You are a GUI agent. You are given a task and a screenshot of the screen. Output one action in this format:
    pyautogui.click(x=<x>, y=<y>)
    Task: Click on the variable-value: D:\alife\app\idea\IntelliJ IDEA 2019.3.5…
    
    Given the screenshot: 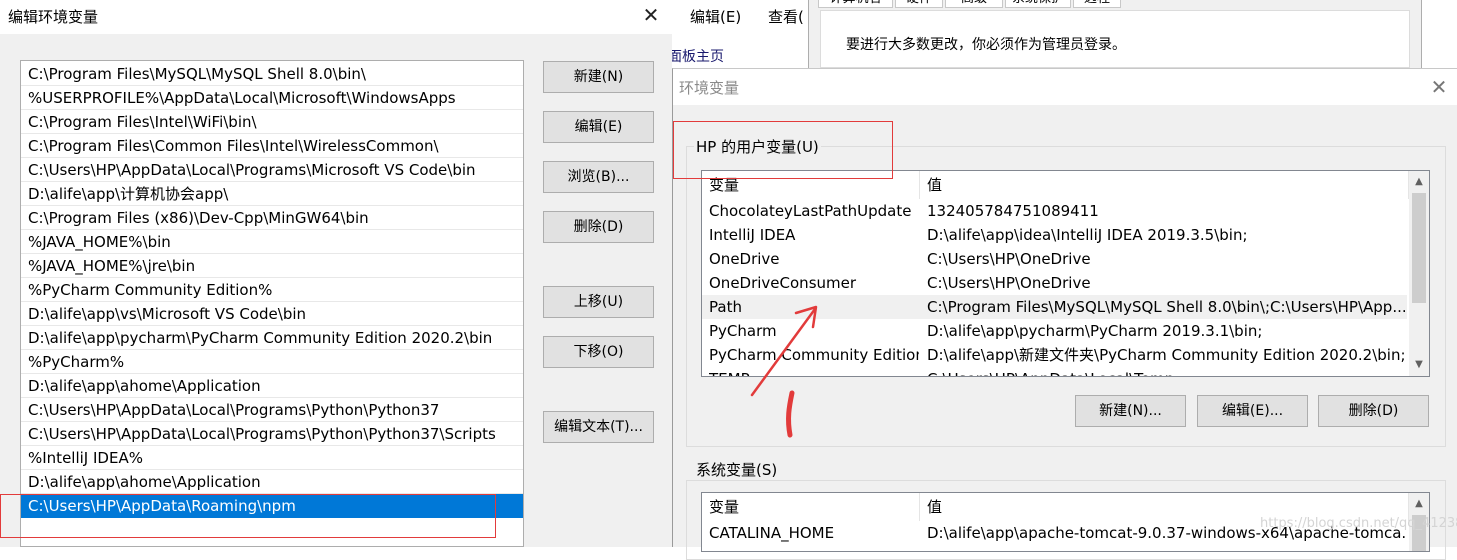 What is the action you would take?
    pyautogui.click(x=1087, y=235)
    